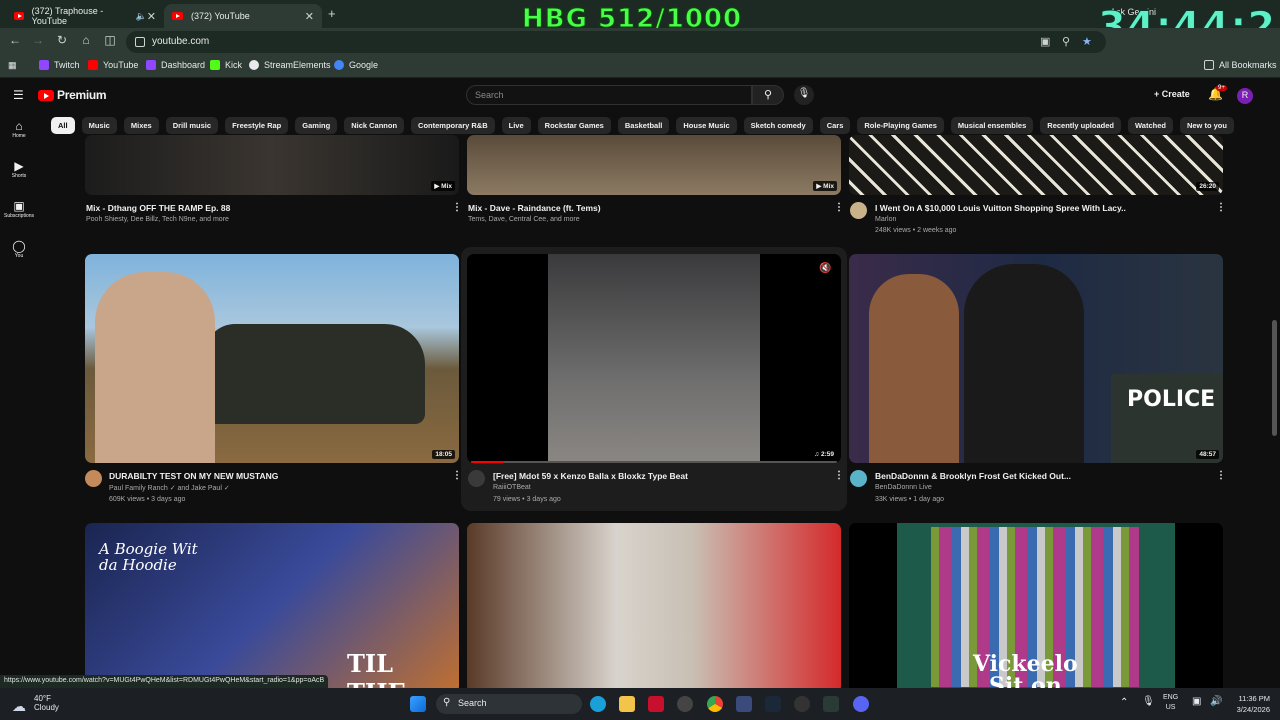 The height and width of the screenshot is (720, 1280). What do you see at coordinates (627, 704) in the screenshot?
I see `file-explorer-icon` at bounding box center [627, 704].